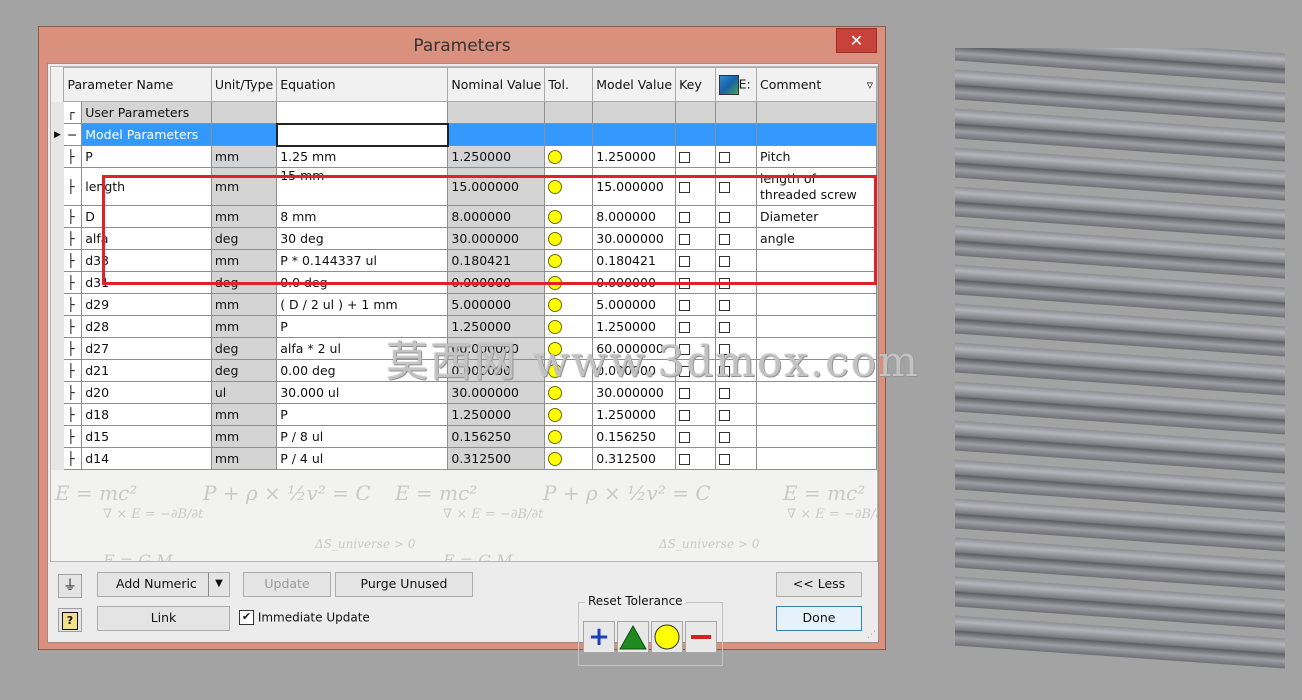 The image size is (1302, 700). Describe the element at coordinates (362, 186) in the screenshot. I see `equation-cell: 15 mm` at that location.